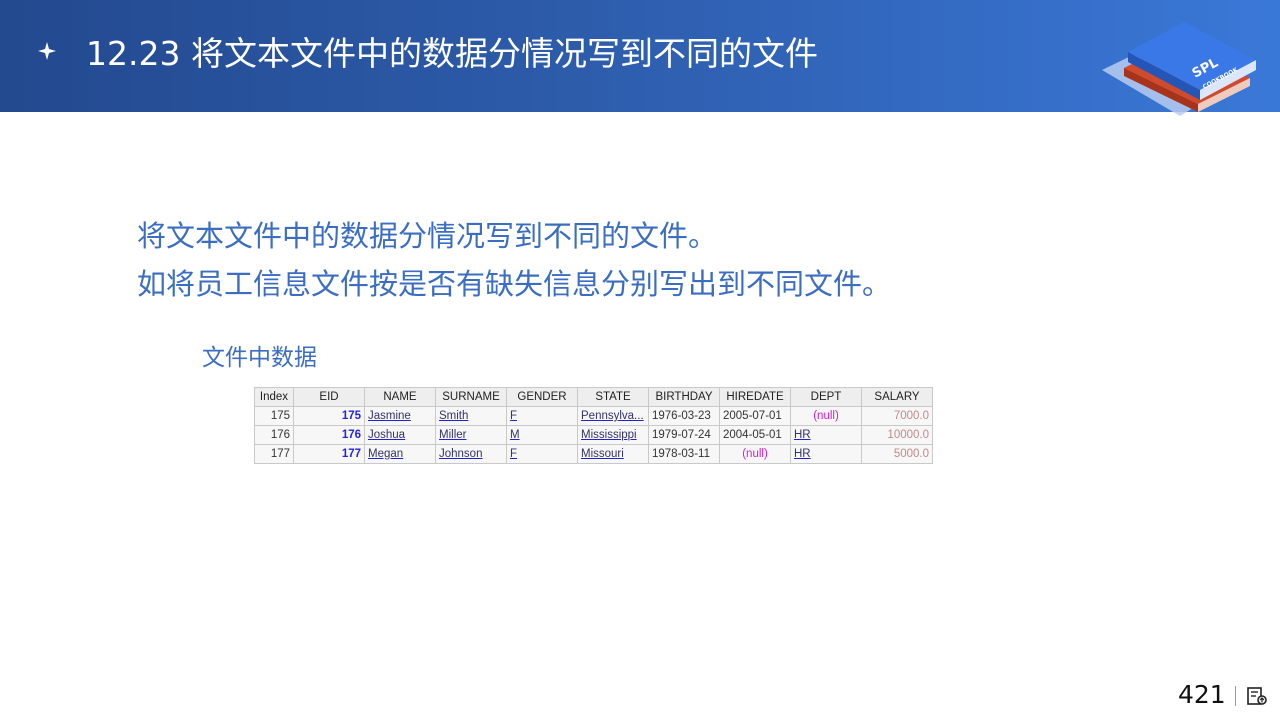 Image resolution: width=1280 pixels, height=720 pixels. What do you see at coordinates (897, 454) in the screenshot?
I see `cell-salary: 5000.0` at bounding box center [897, 454].